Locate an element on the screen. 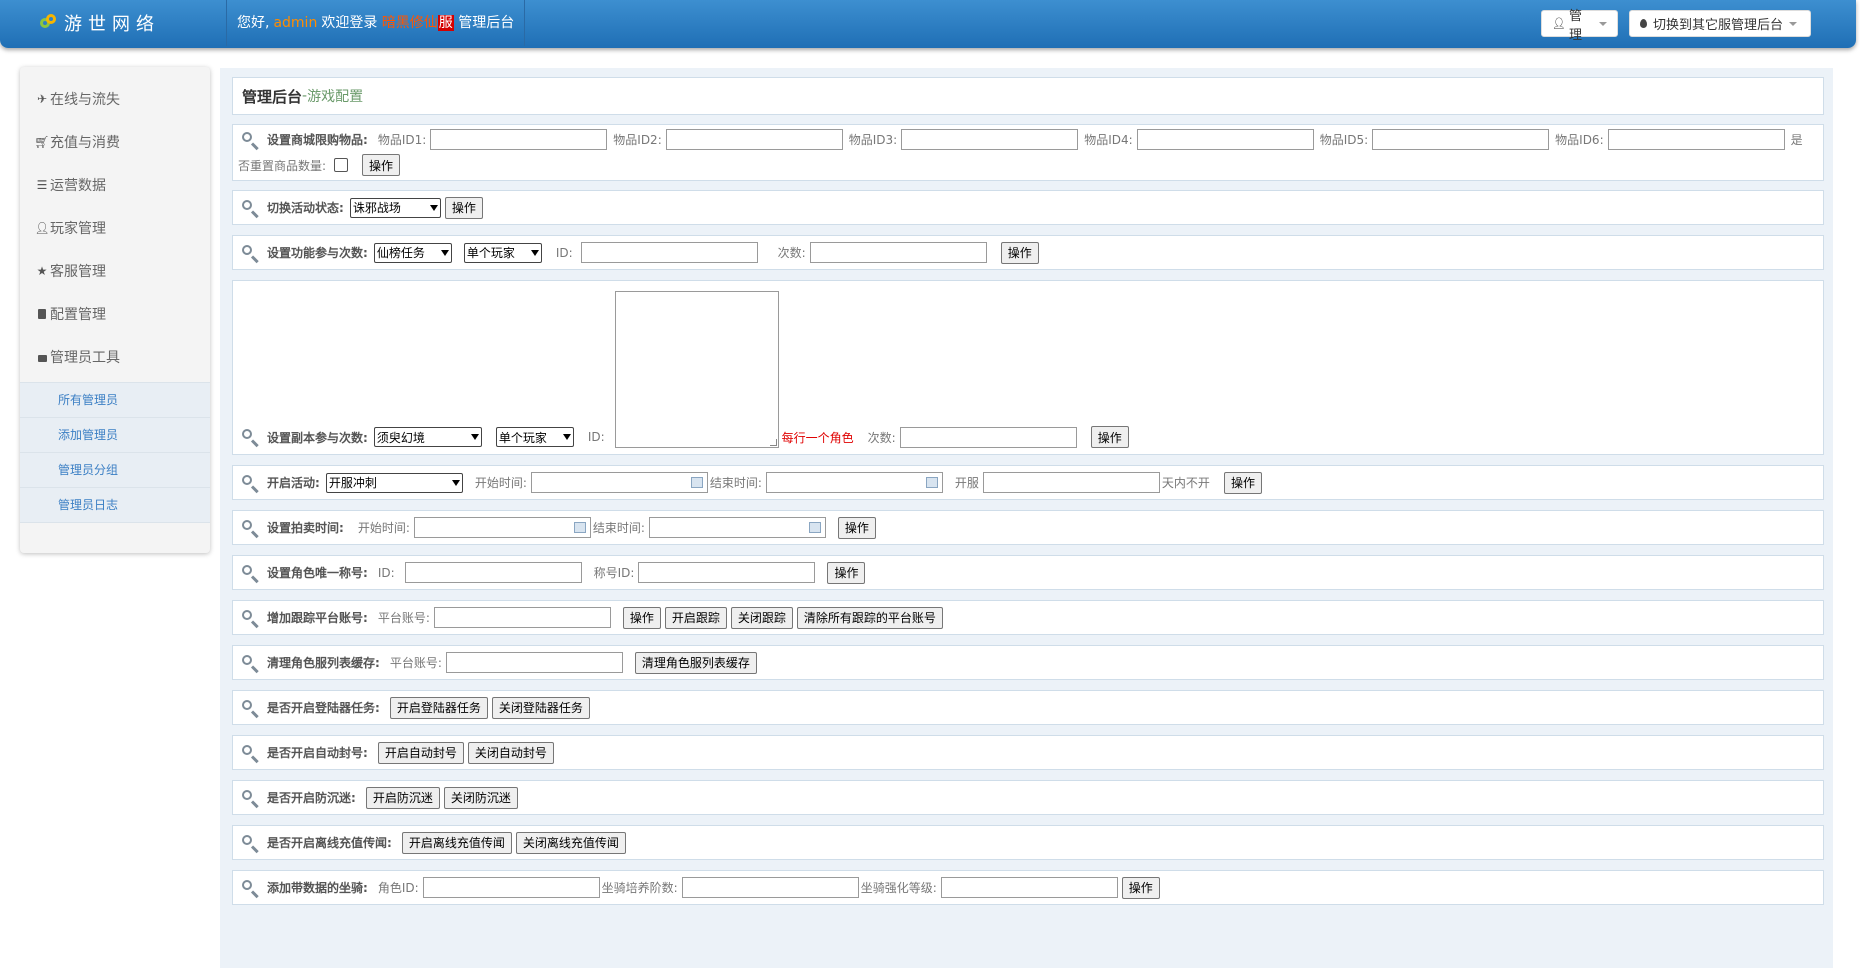 The height and width of the screenshot is (968, 1860). player-scope-value: 单个玩家 is located at coordinates (522, 437).